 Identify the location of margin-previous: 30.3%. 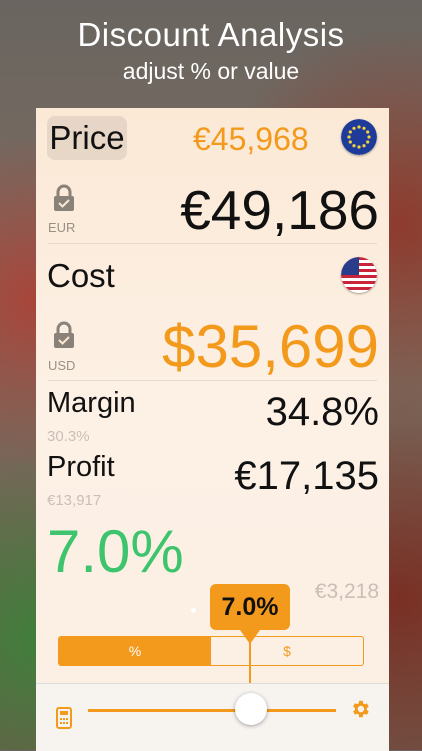
(68, 436).